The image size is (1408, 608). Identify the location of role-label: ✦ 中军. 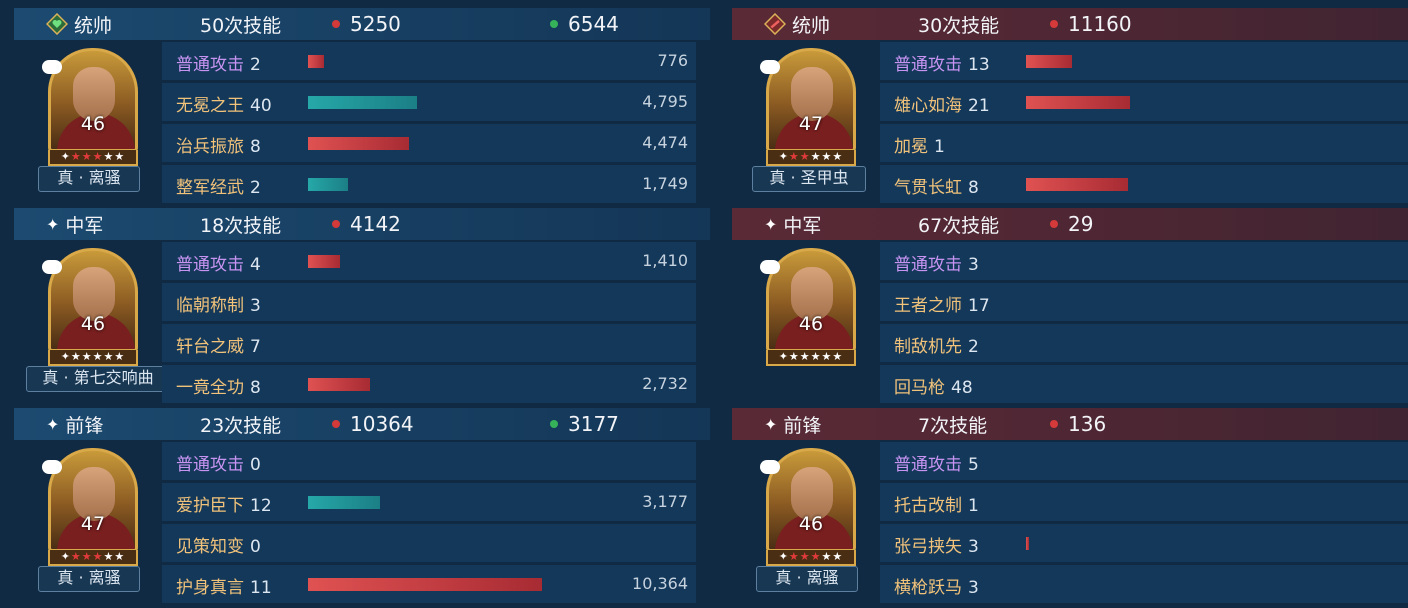
(74, 224).